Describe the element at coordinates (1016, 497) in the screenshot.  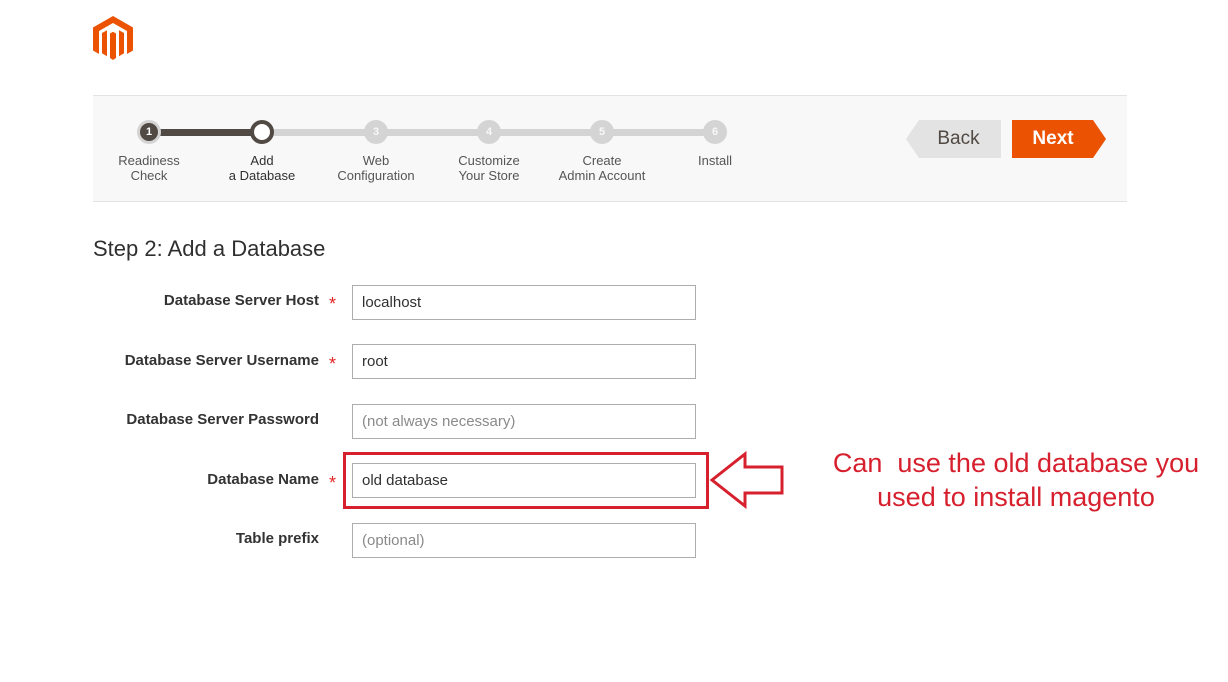
I see `annotation-line-2: used to install magento` at that location.